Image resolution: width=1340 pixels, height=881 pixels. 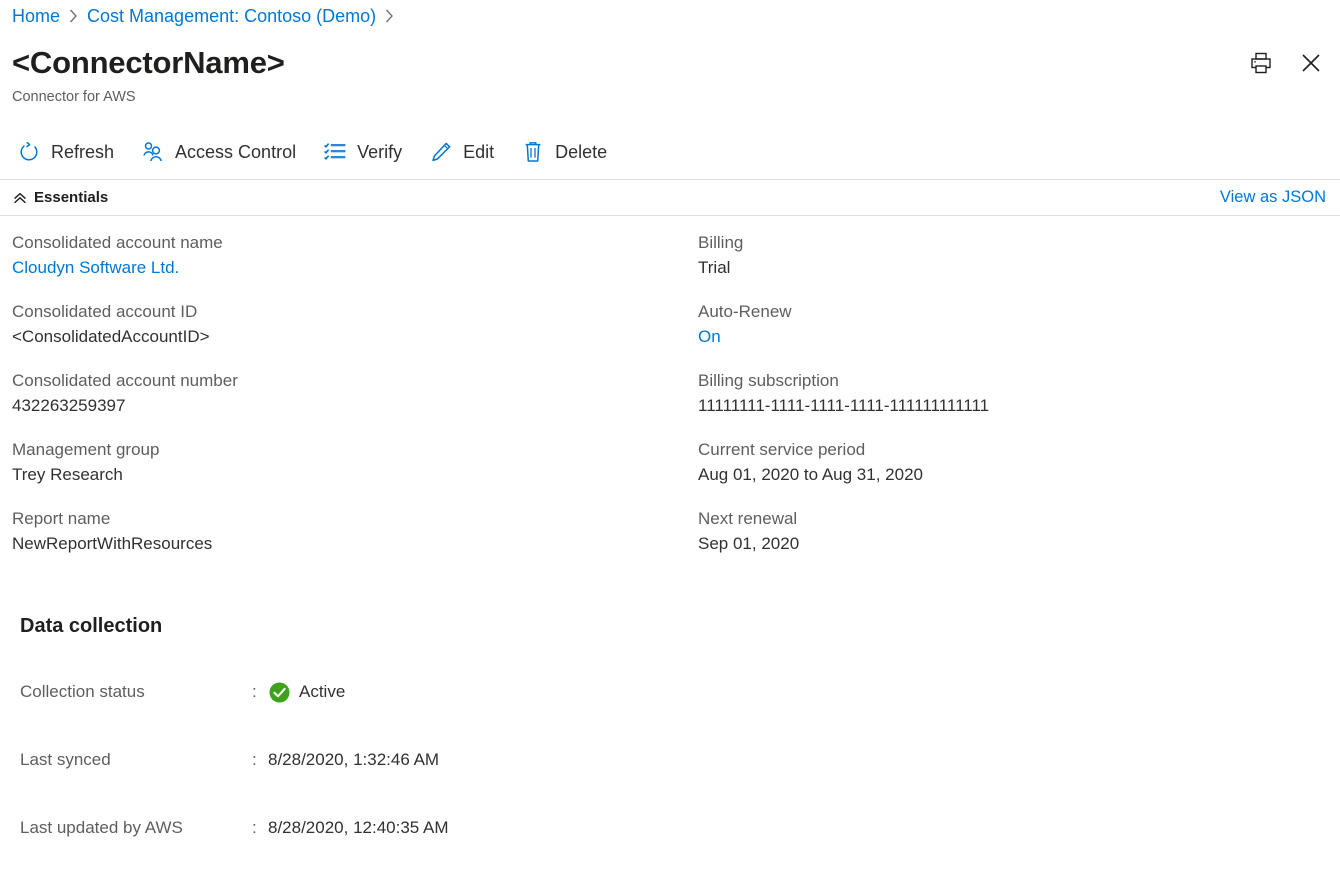 What do you see at coordinates (1008, 531) in the screenshot?
I see `property-next-renewal: Next renewal Sep 01, 2020` at bounding box center [1008, 531].